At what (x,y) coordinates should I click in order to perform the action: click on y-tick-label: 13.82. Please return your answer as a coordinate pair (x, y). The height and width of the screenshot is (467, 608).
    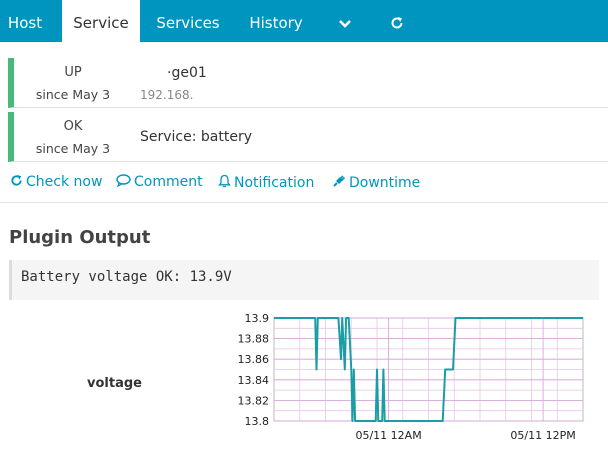
    Looking at the image, I should click on (254, 400).